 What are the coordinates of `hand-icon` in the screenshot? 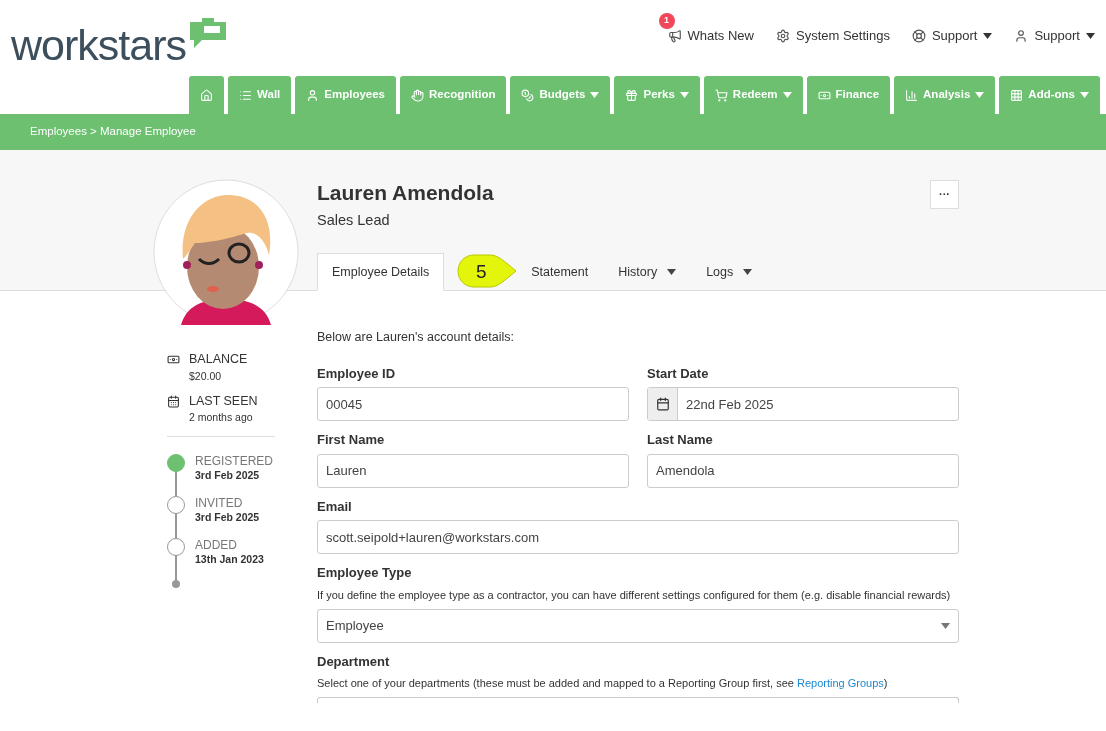 It's located at (418, 95).